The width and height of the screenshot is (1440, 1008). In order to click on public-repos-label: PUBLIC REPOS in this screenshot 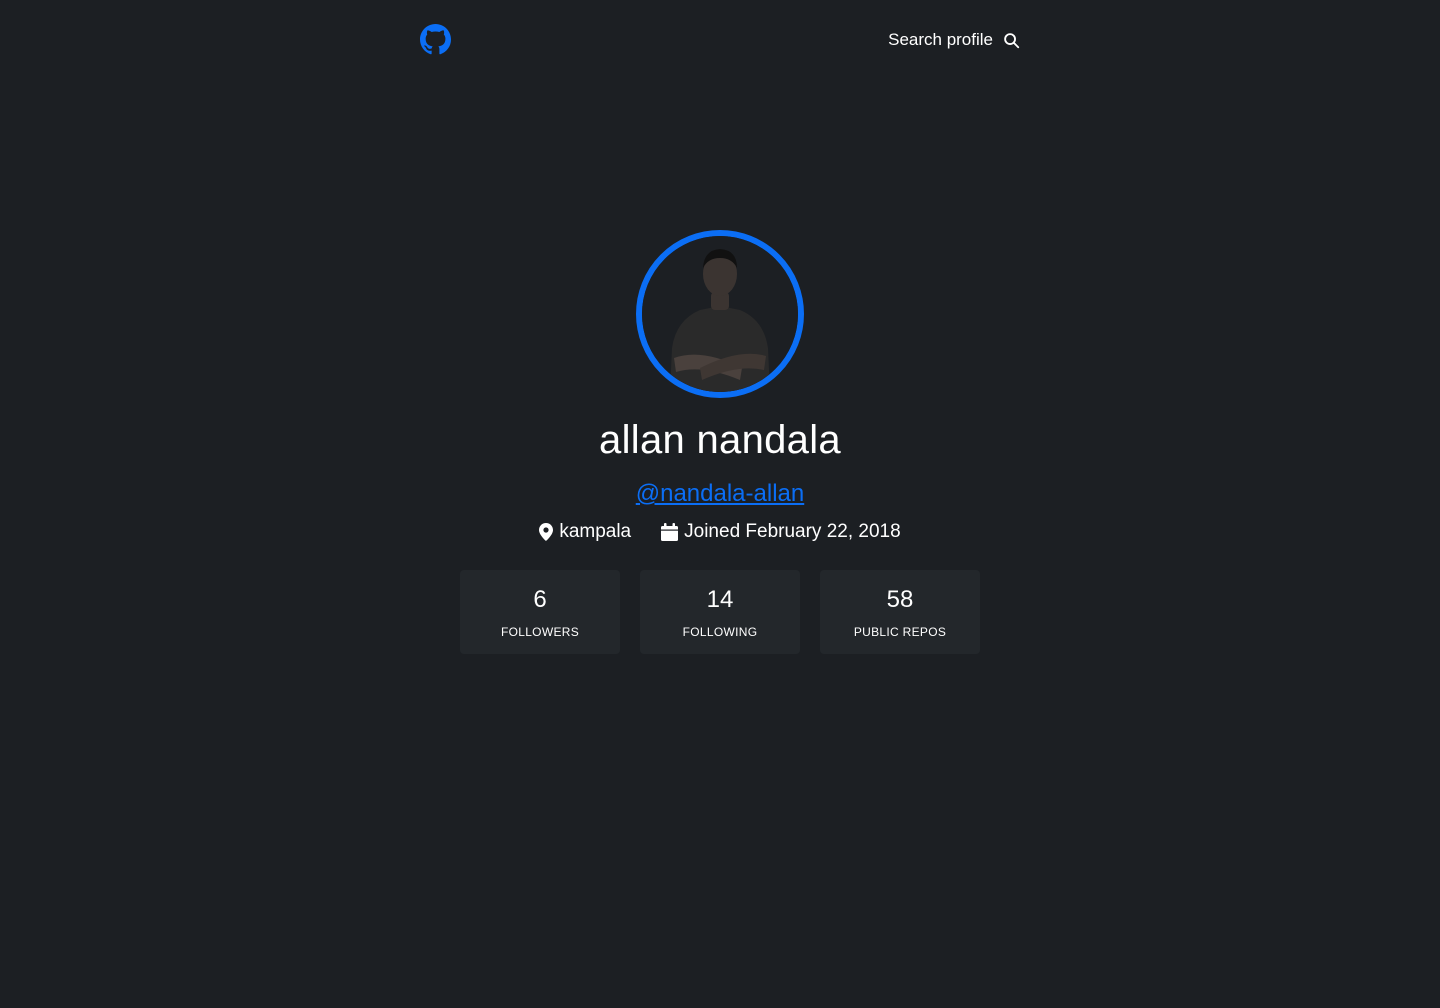, I will do `click(900, 632)`.